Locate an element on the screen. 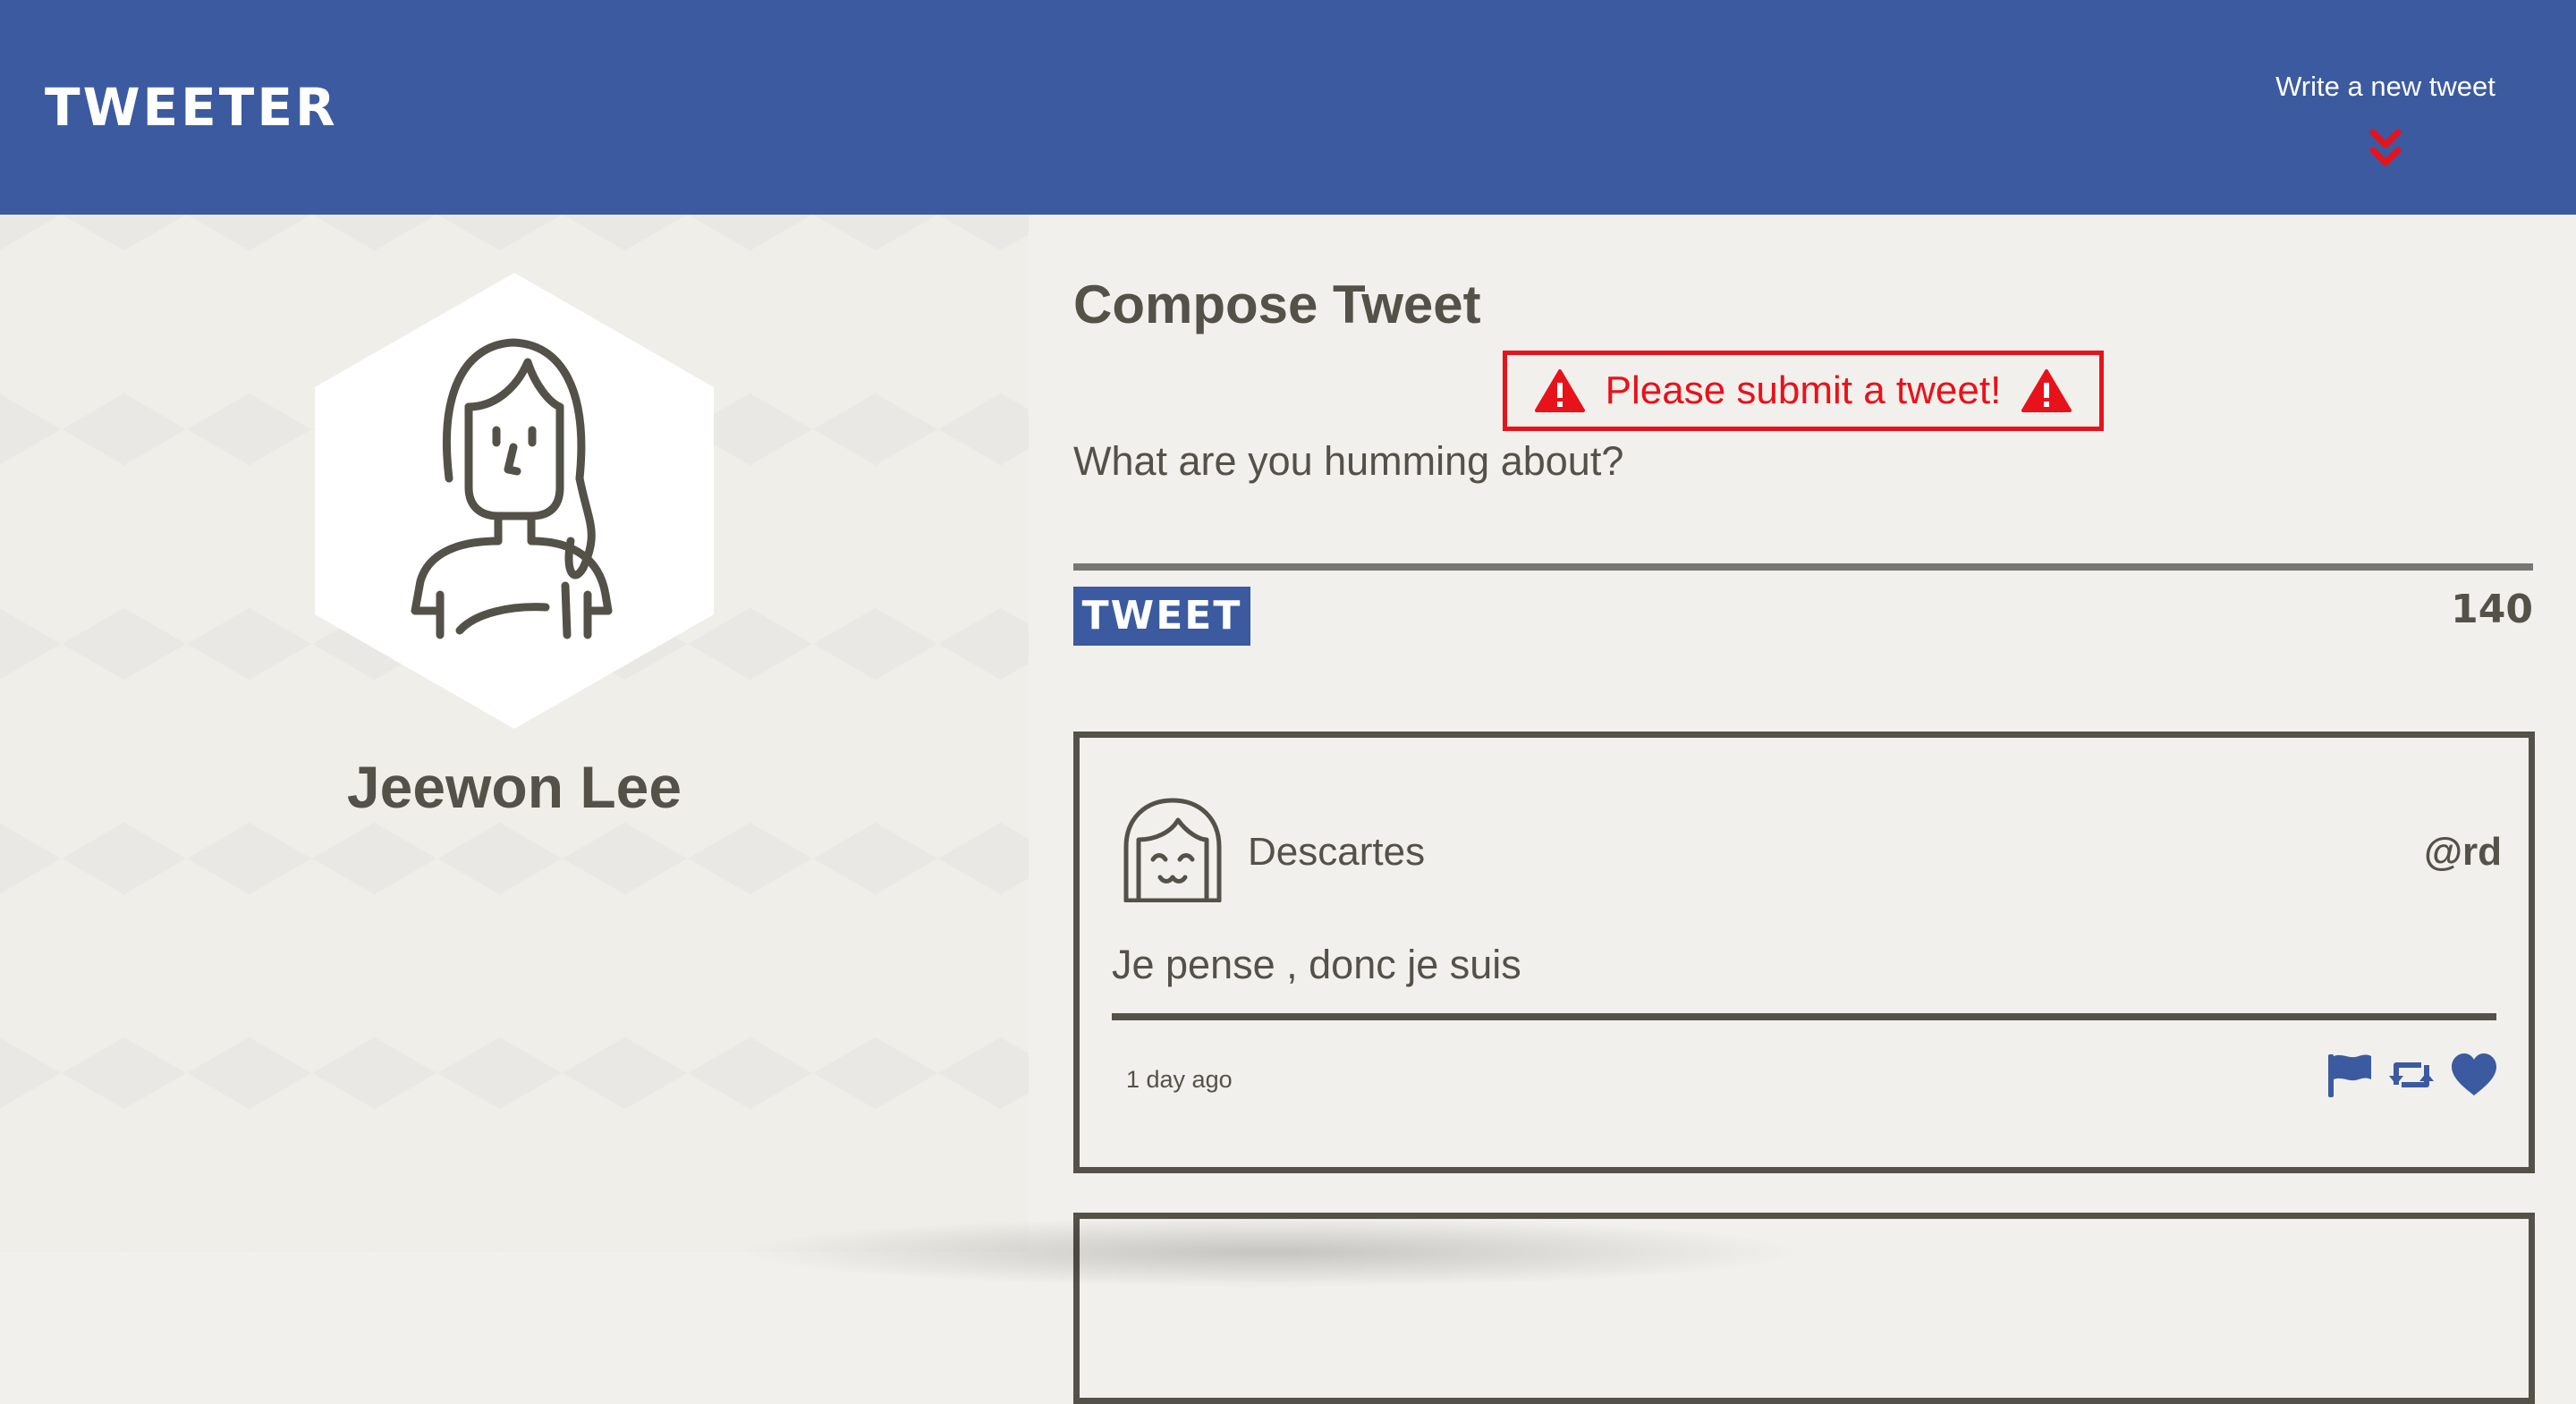 The width and height of the screenshot is (2576, 1404). tweet-author-handle: @rd is located at coordinates (2463, 852).